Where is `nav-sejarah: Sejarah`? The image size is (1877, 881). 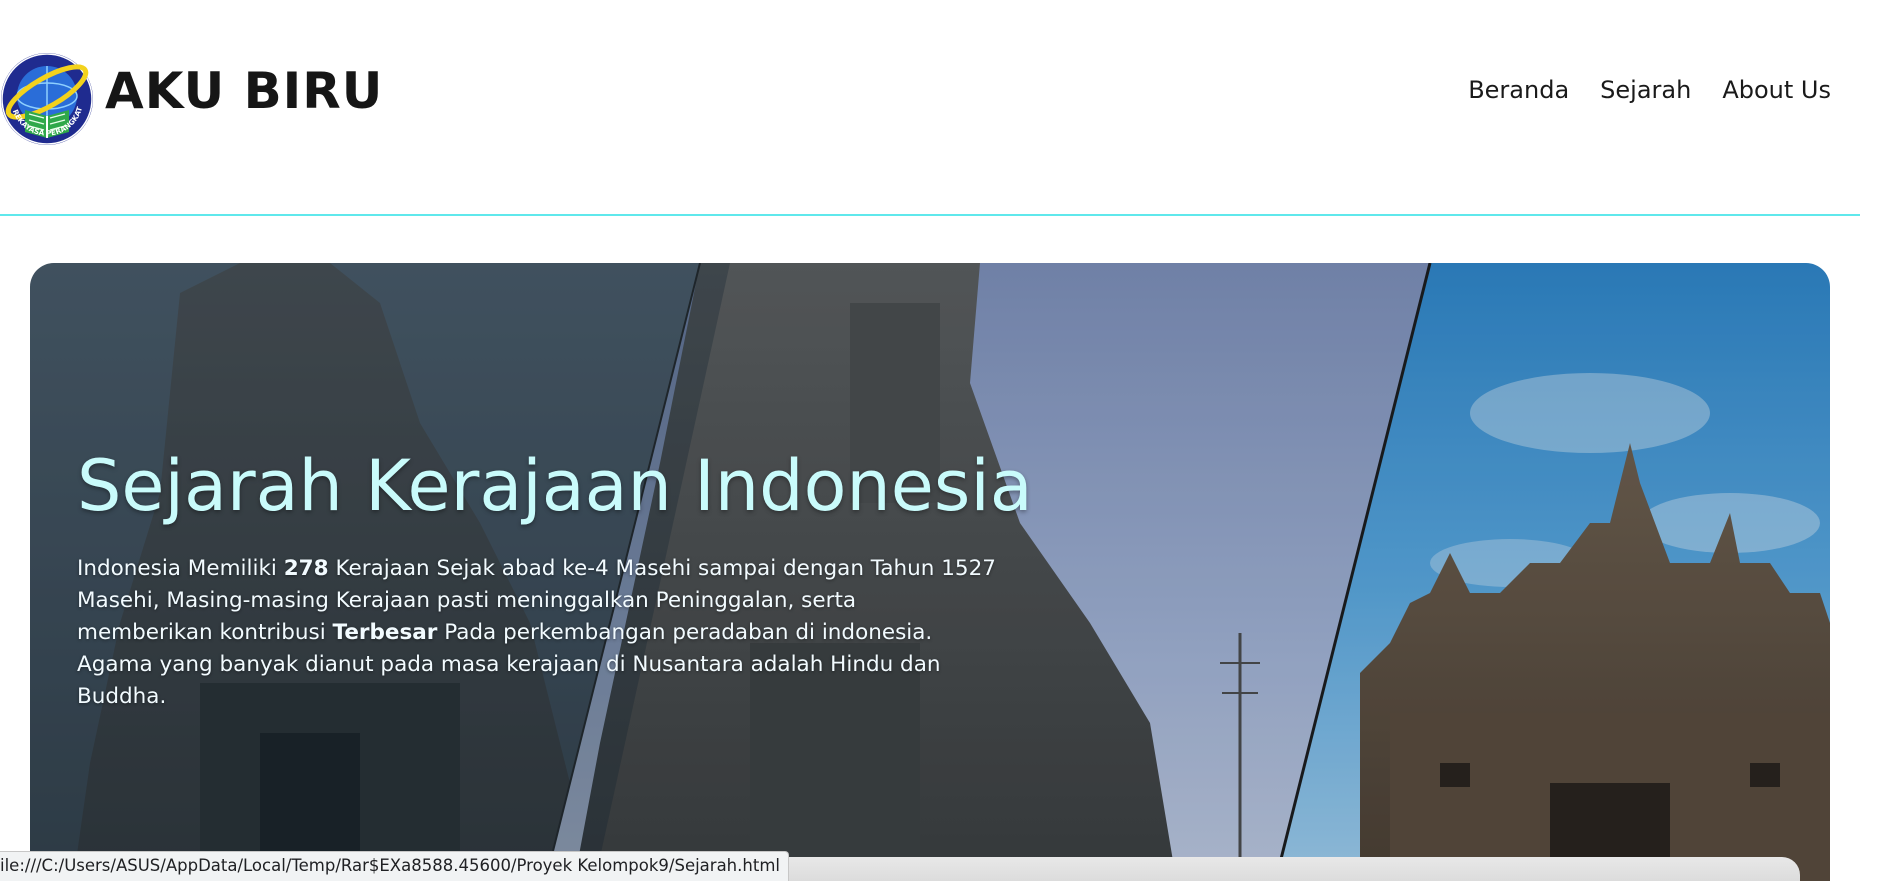 nav-sejarah: Sejarah is located at coordinates (1645, 90).